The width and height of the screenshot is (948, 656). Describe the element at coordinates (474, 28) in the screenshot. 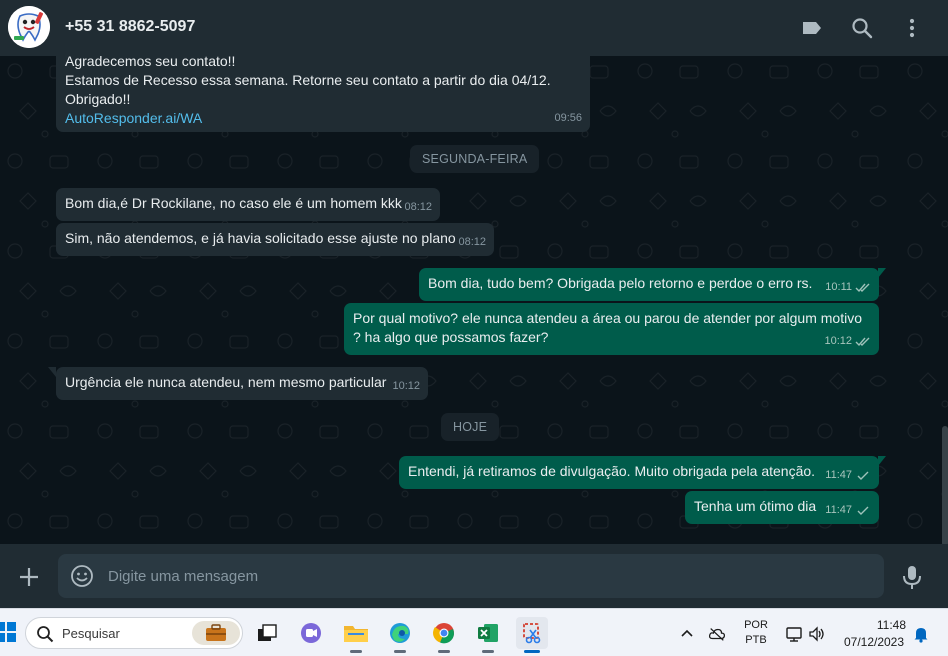

I see `chat-header: +55 31 8862-5097` at that location.